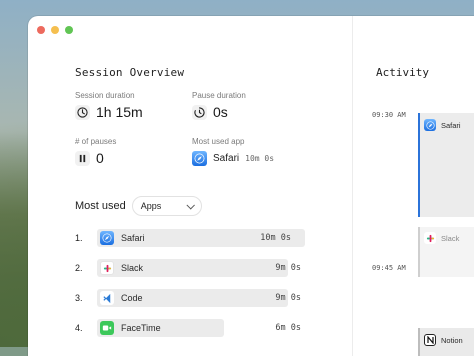  I want to click on pauses-count: 0, so click(89, 158).